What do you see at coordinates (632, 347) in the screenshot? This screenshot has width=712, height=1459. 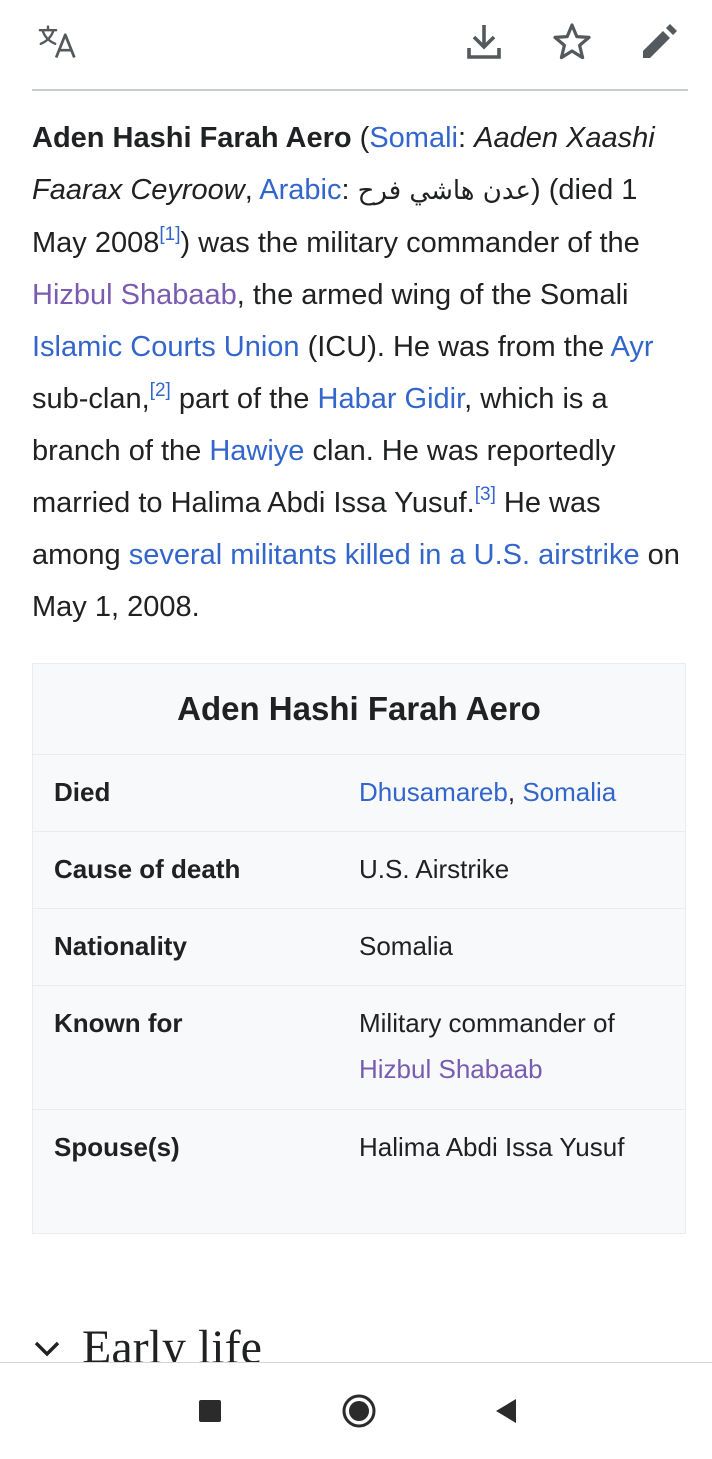 I see `link-ayr: Ayr` at bounding box center [632, 347].